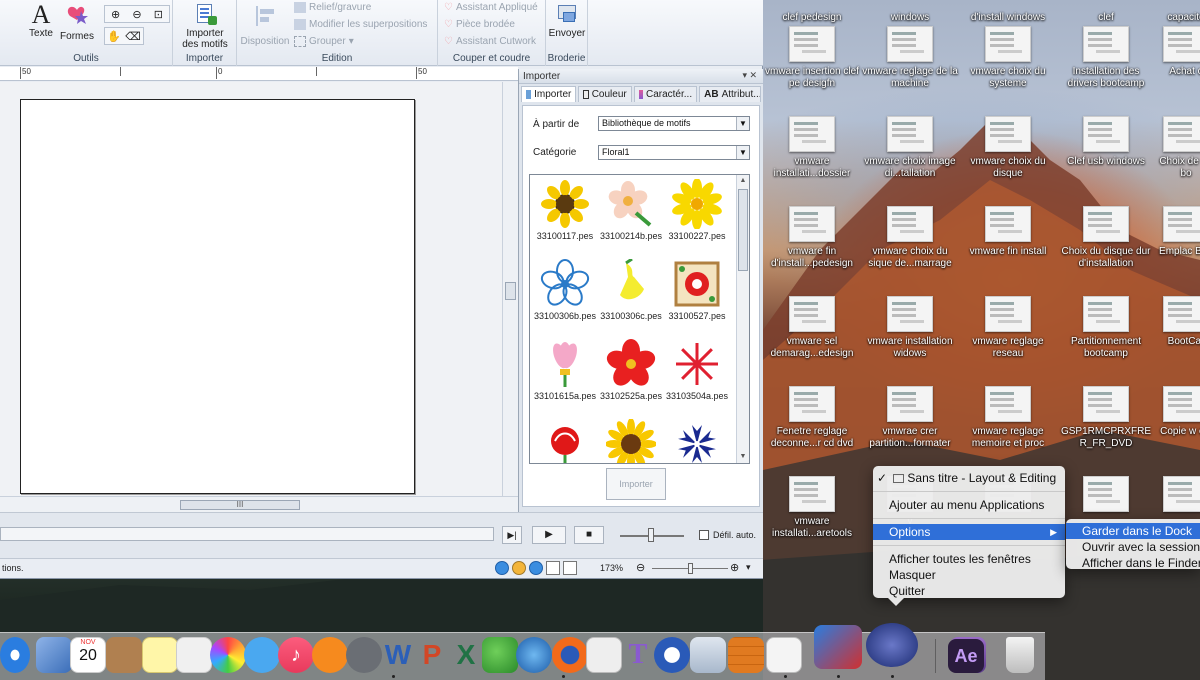 Image resolution: width=1200 pixels, height=680 pixels. What do you see at coordinates (1106, 418) in the screenshot?
I see `desktop-icon: GSP1RMCPRXFRE R_FR_DVD` at bounding box center [1106, 418].